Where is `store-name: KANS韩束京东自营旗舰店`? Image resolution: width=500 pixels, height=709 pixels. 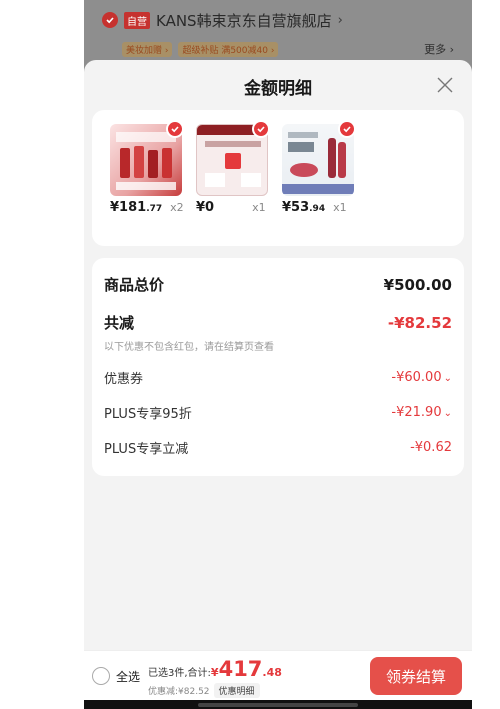
store-name: KANS韩束京东自营旗舰店 is located at coordinates (244, 20).